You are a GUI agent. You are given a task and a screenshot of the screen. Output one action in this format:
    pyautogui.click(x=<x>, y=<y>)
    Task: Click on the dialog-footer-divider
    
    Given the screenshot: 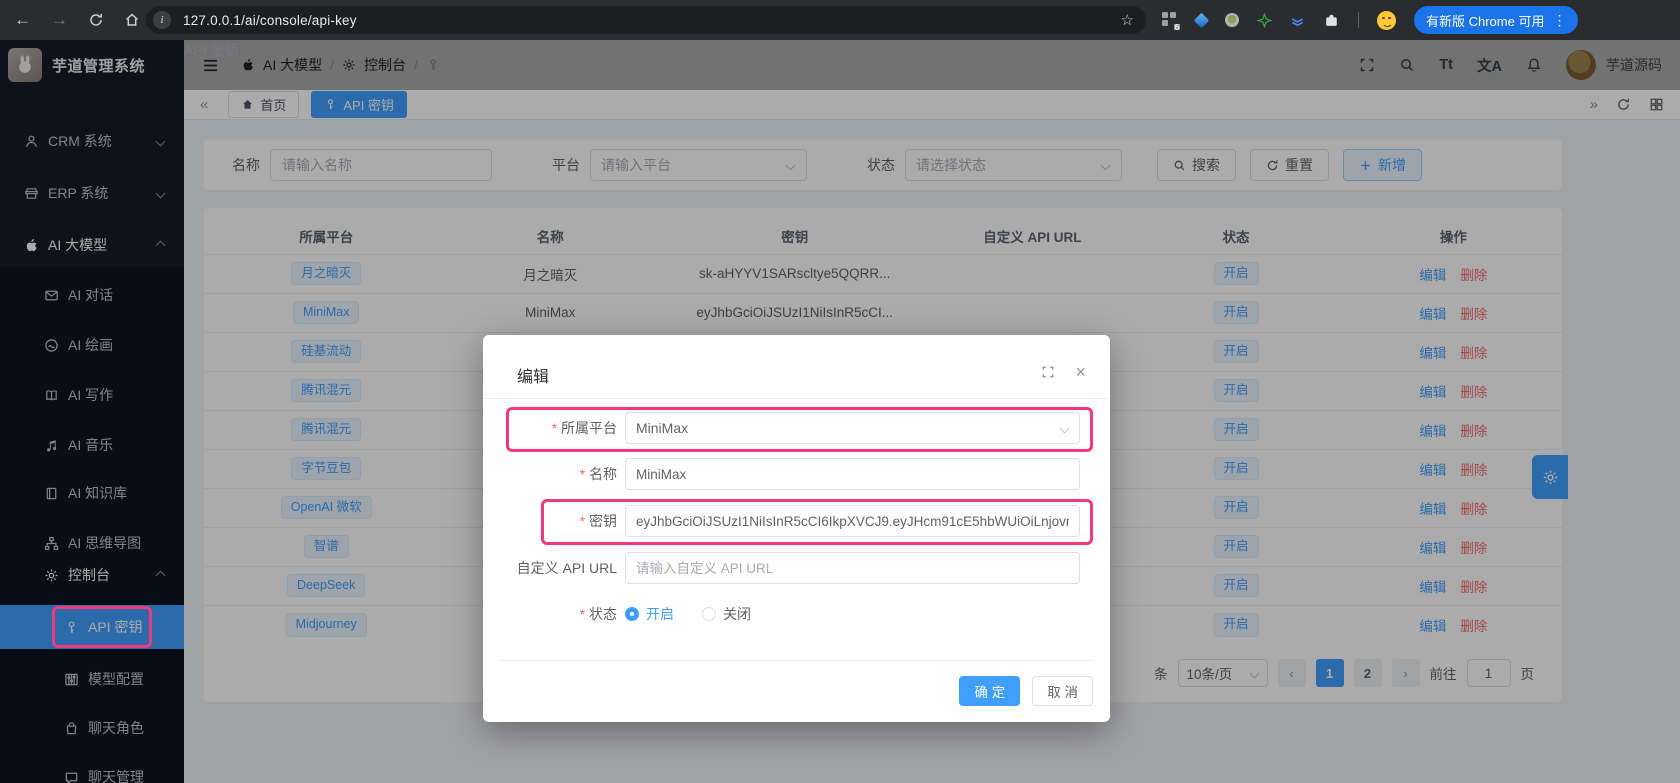 What is the action you would take?
    pyautogui.click(x=796, y=660)
    